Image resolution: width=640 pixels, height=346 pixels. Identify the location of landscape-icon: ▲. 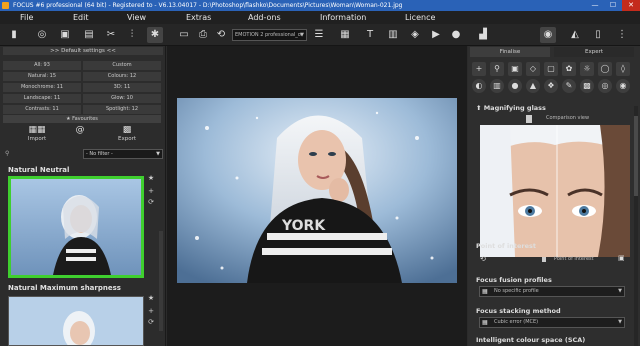
(533, 86).